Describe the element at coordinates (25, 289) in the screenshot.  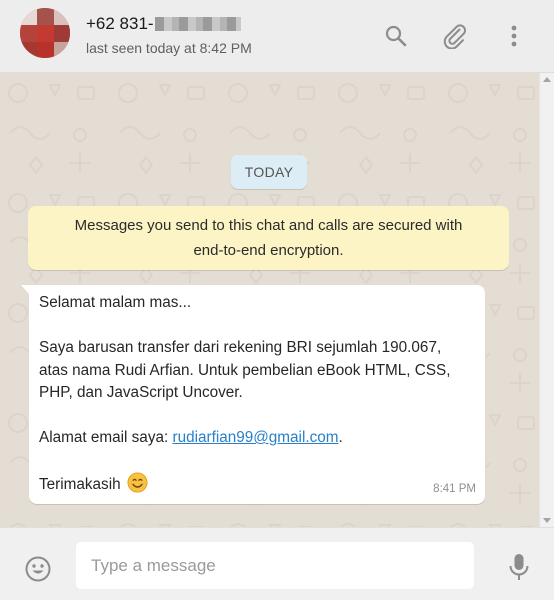
I see `bubble-tail` at that location.